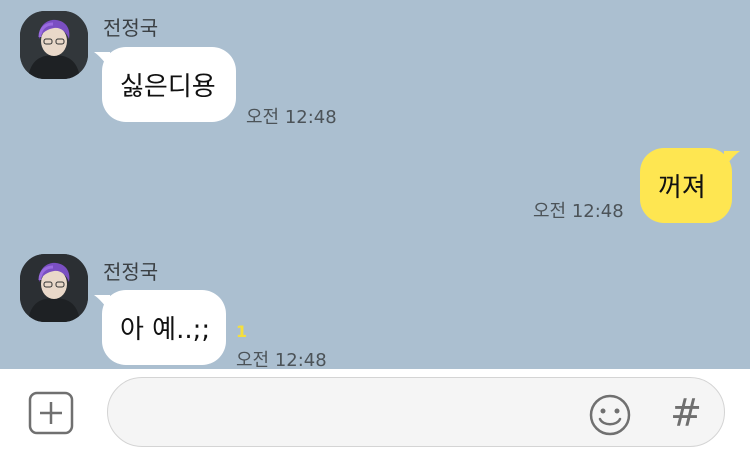 This screenshot has height=457, width=750. Describe the element at coordinates (686, 413) in the screenshot. I see `hash-icon: #` at that location.